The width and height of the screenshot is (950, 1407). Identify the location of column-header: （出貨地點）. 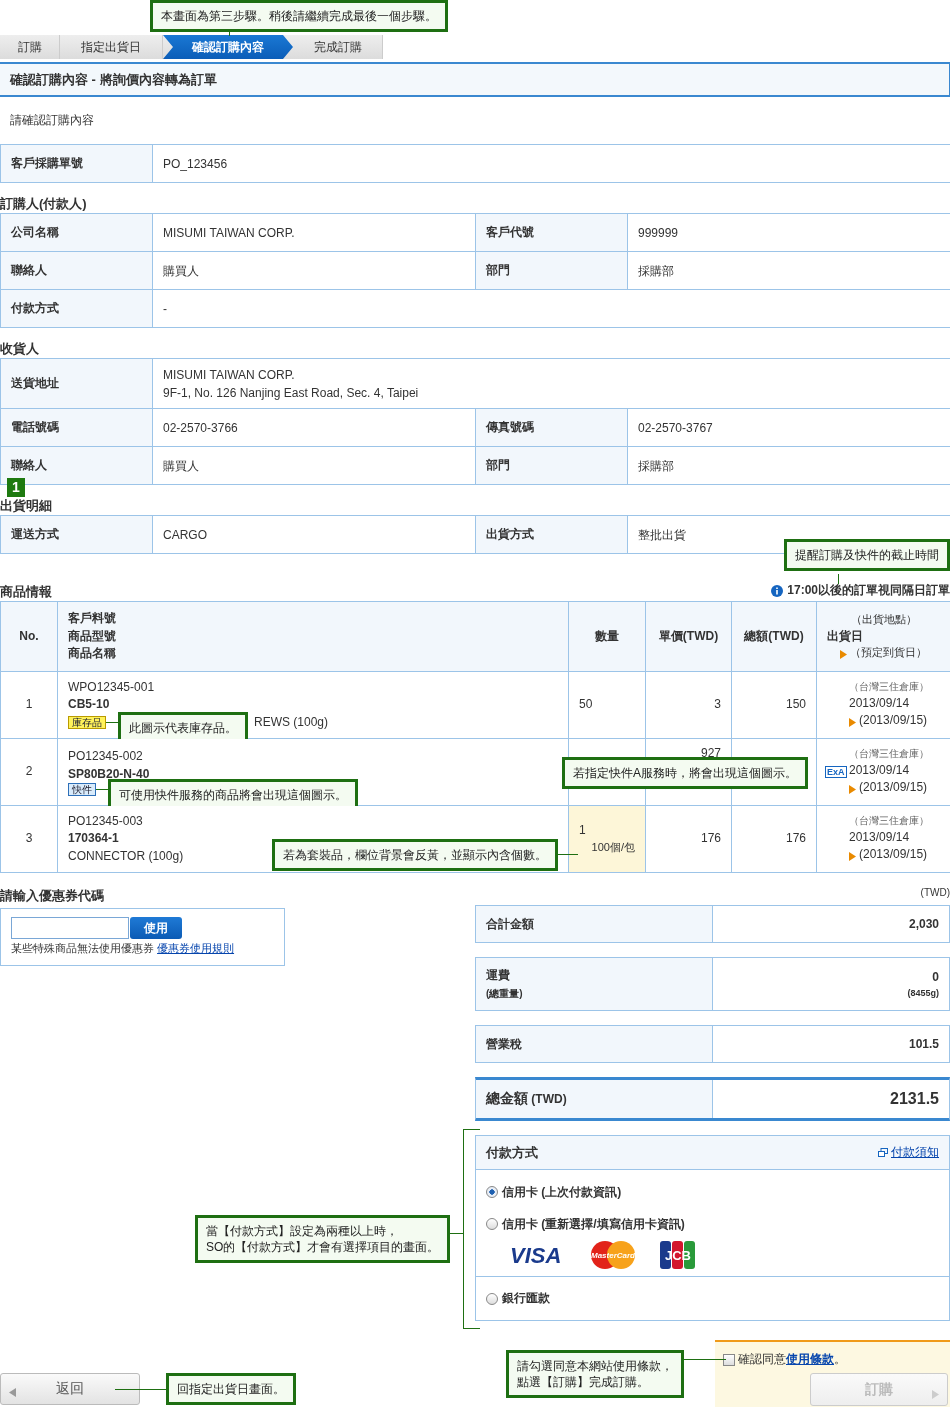
(883, 619).